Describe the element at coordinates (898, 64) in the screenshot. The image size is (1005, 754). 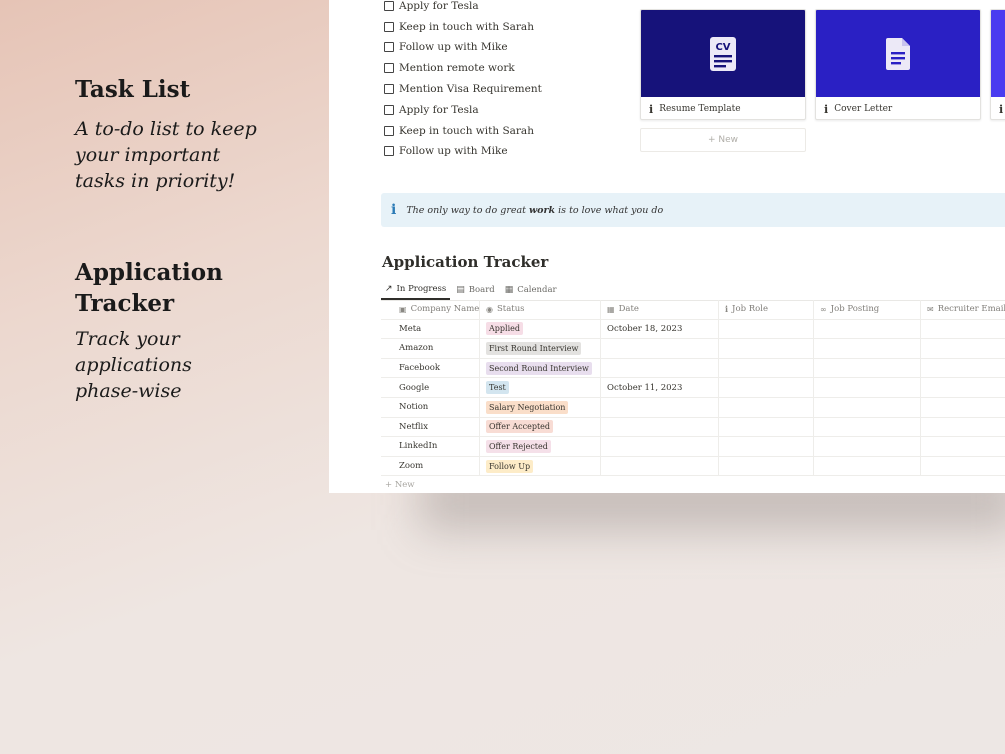
I see `gallery-card-cover-letter: i Cover Letter` at that location.